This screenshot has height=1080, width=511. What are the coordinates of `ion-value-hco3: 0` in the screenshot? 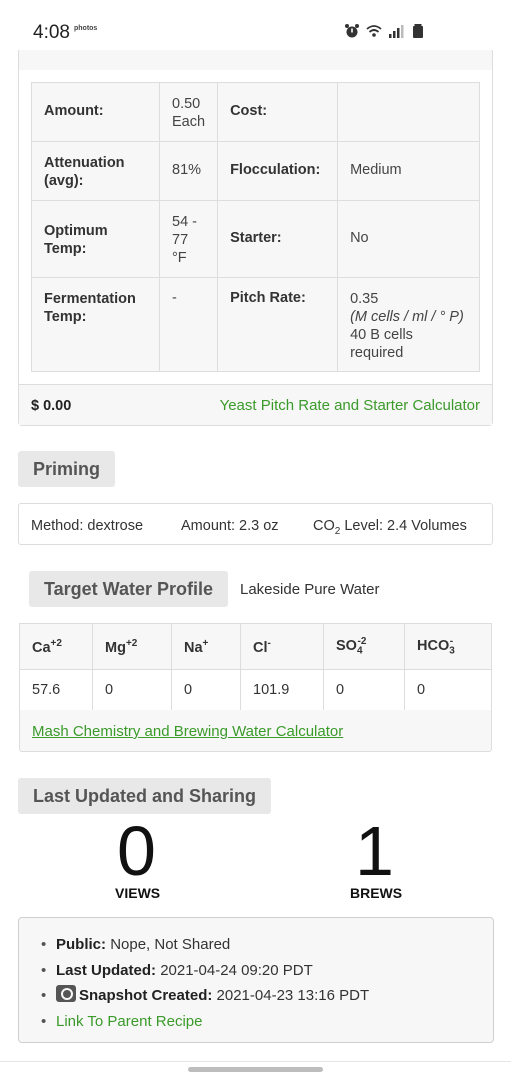 It's located at (448, 690).